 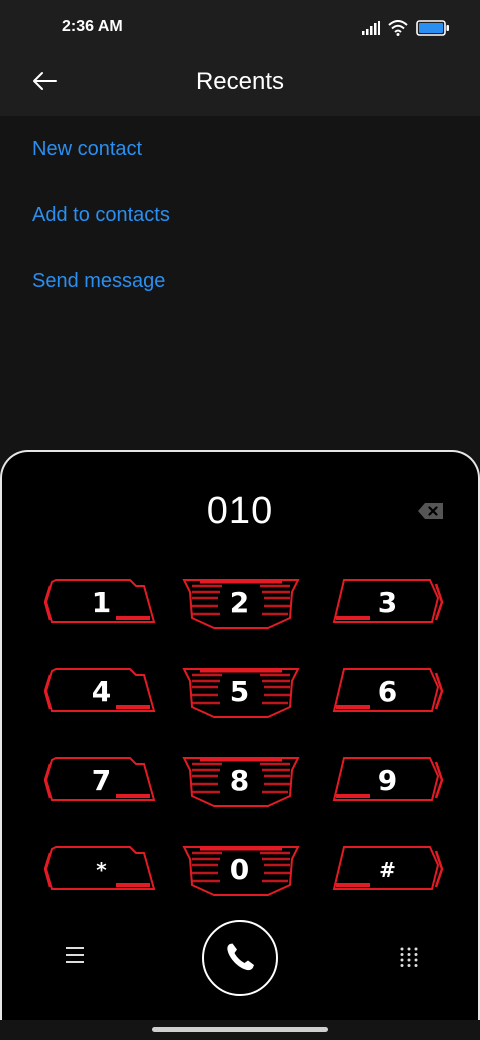 I want to click on key-four: 4, so click(x=101, y=692).